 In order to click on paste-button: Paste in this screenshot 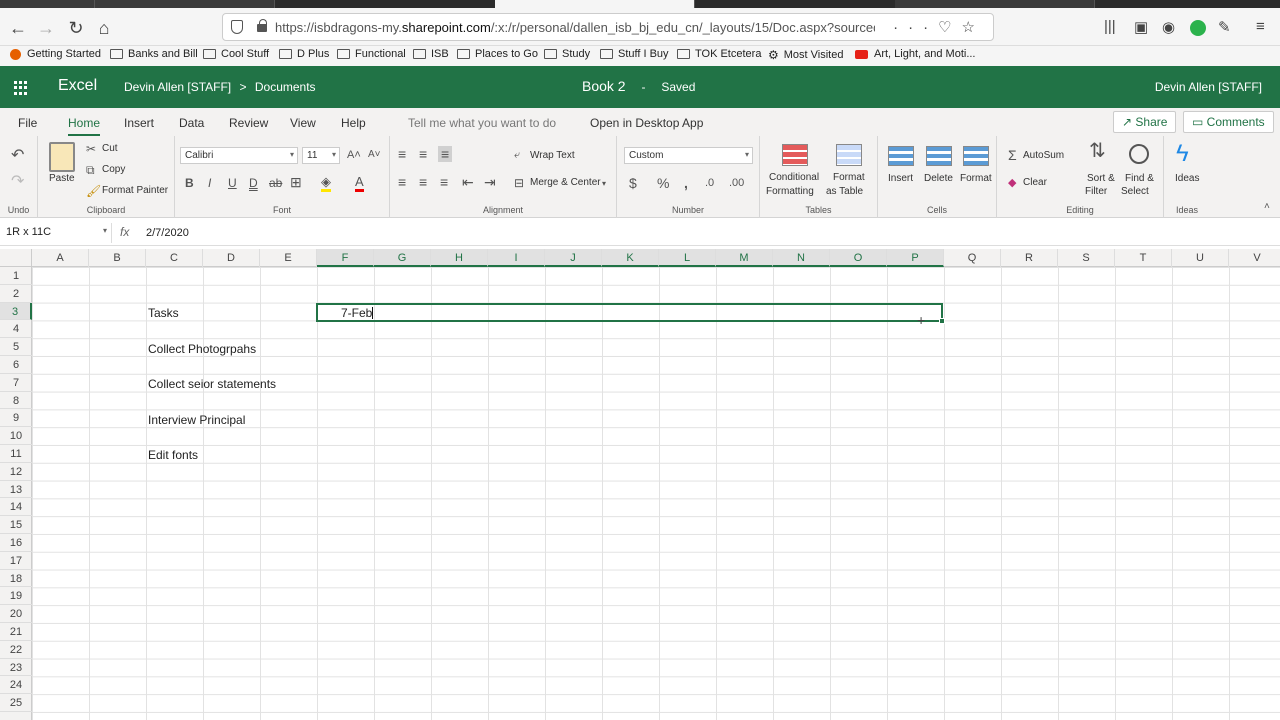, I will do `click(62, 178)`.